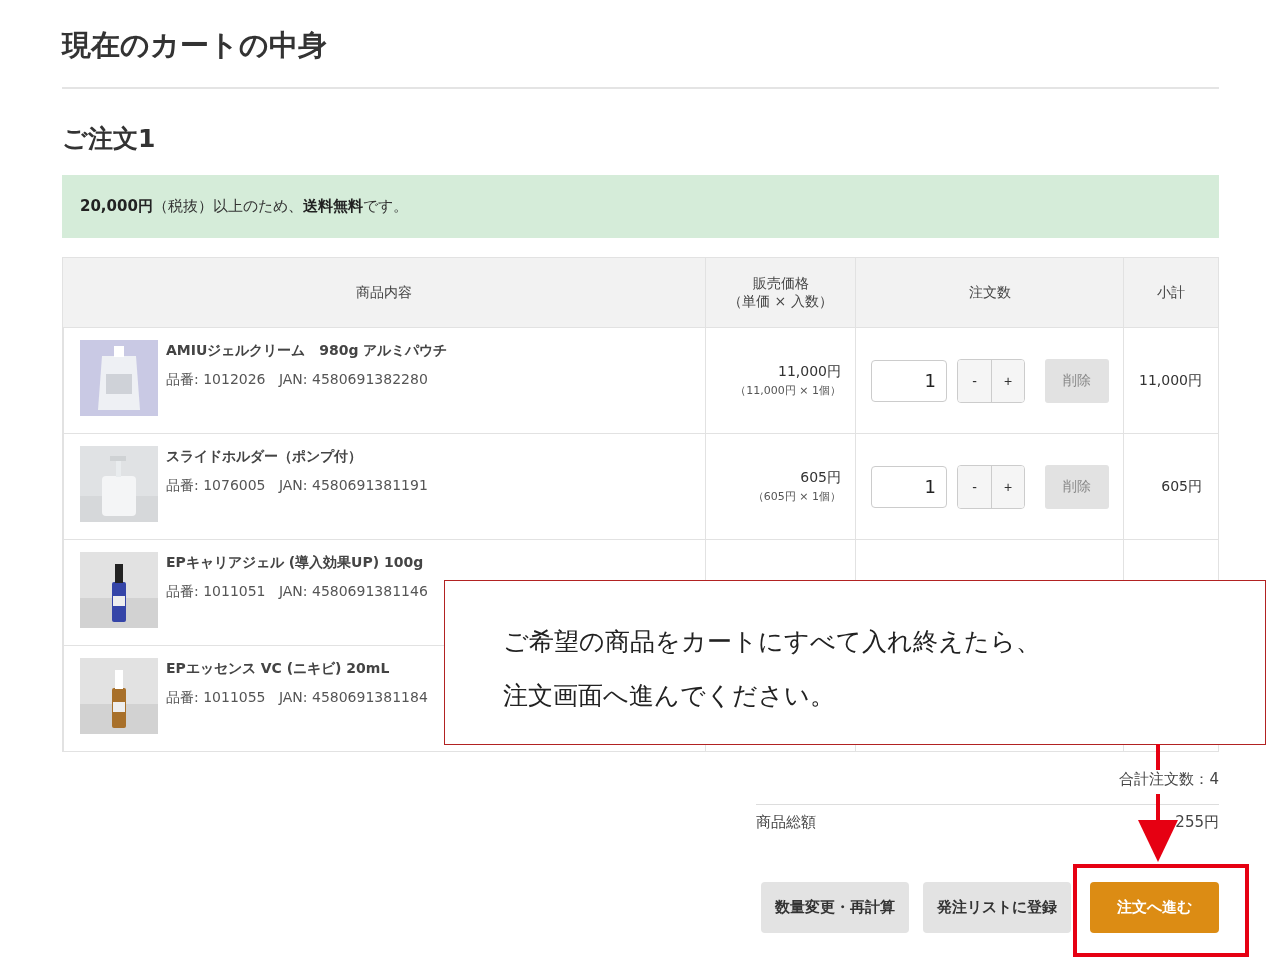 This screenshot has height=967, width=1280. I want to click on item-number: 品番: 1011055, so click(216, 697).